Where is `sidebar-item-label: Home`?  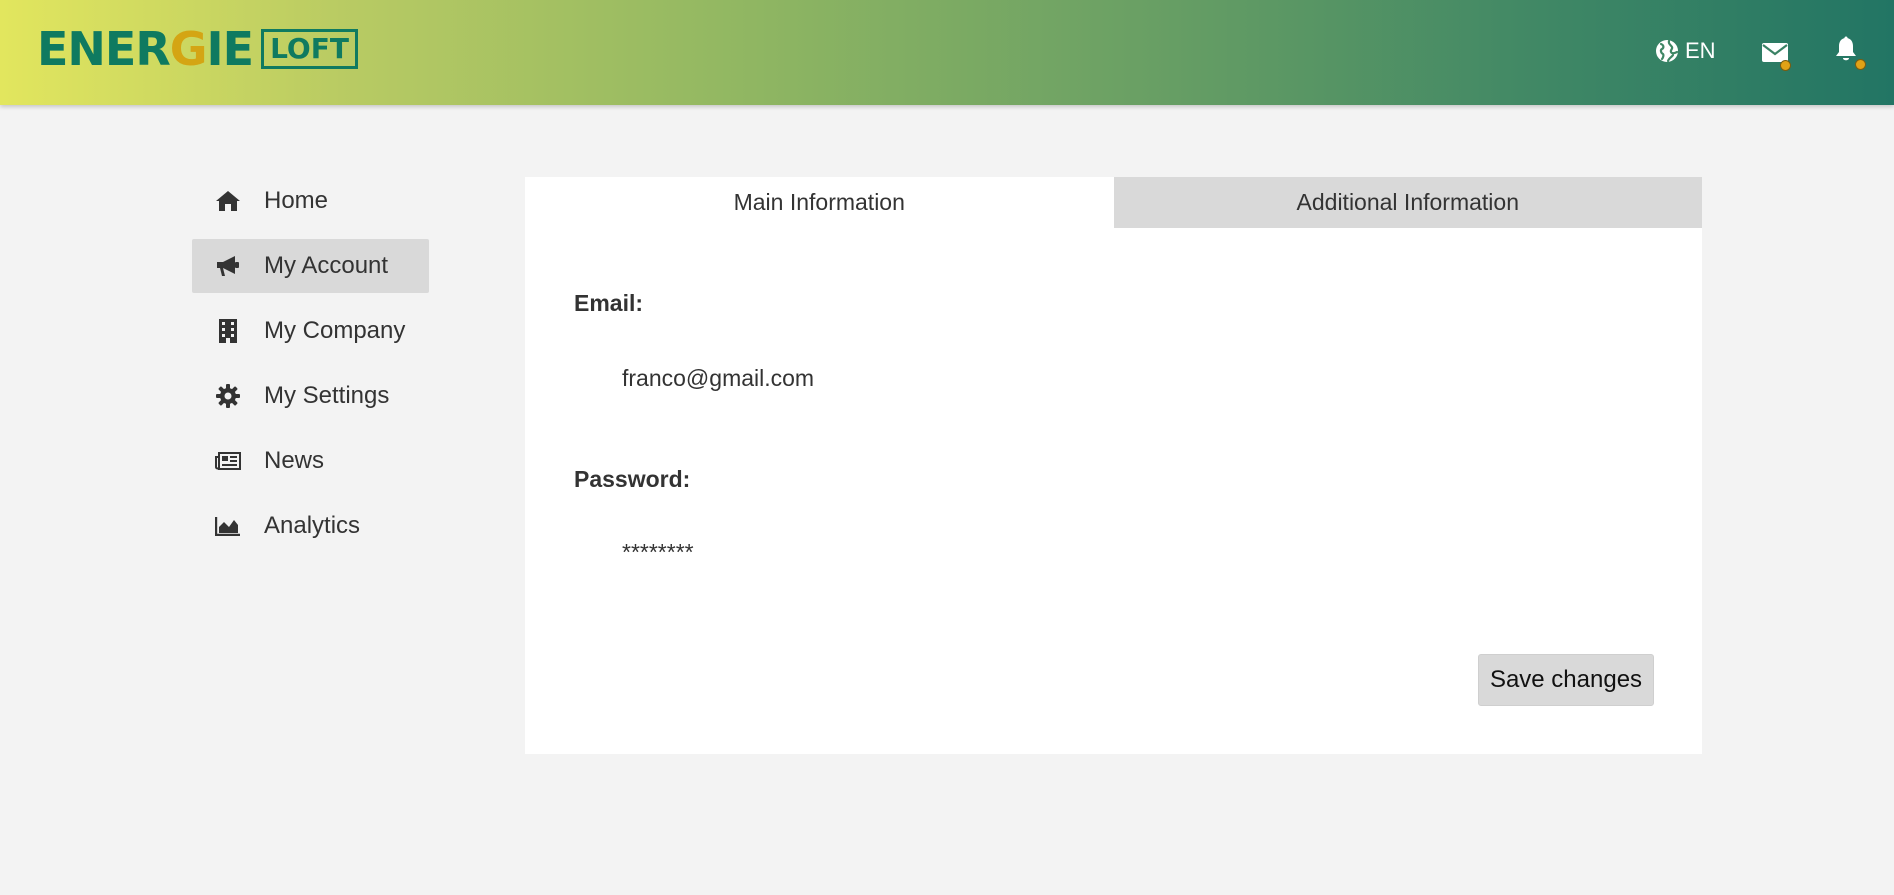
sidebar-item-label: Home is located at coordinates (296, 200).